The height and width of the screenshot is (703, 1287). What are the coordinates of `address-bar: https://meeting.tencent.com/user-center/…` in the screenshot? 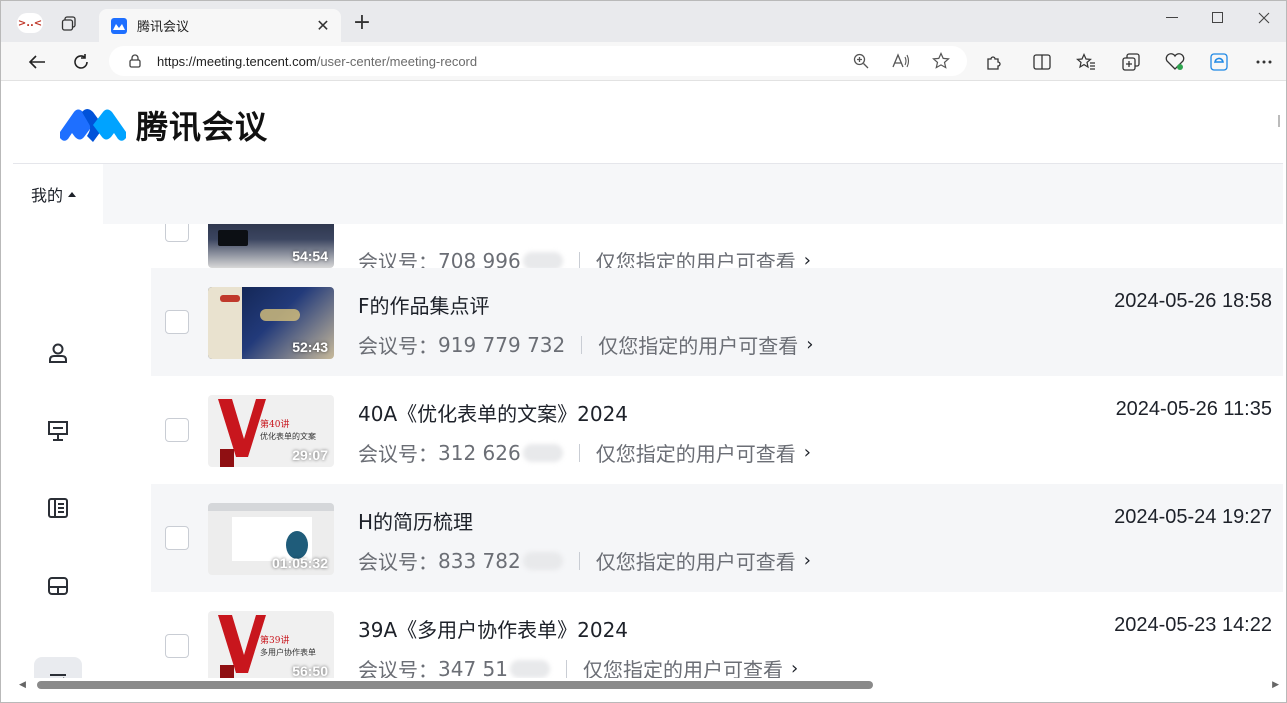 It's located at (538, 61).